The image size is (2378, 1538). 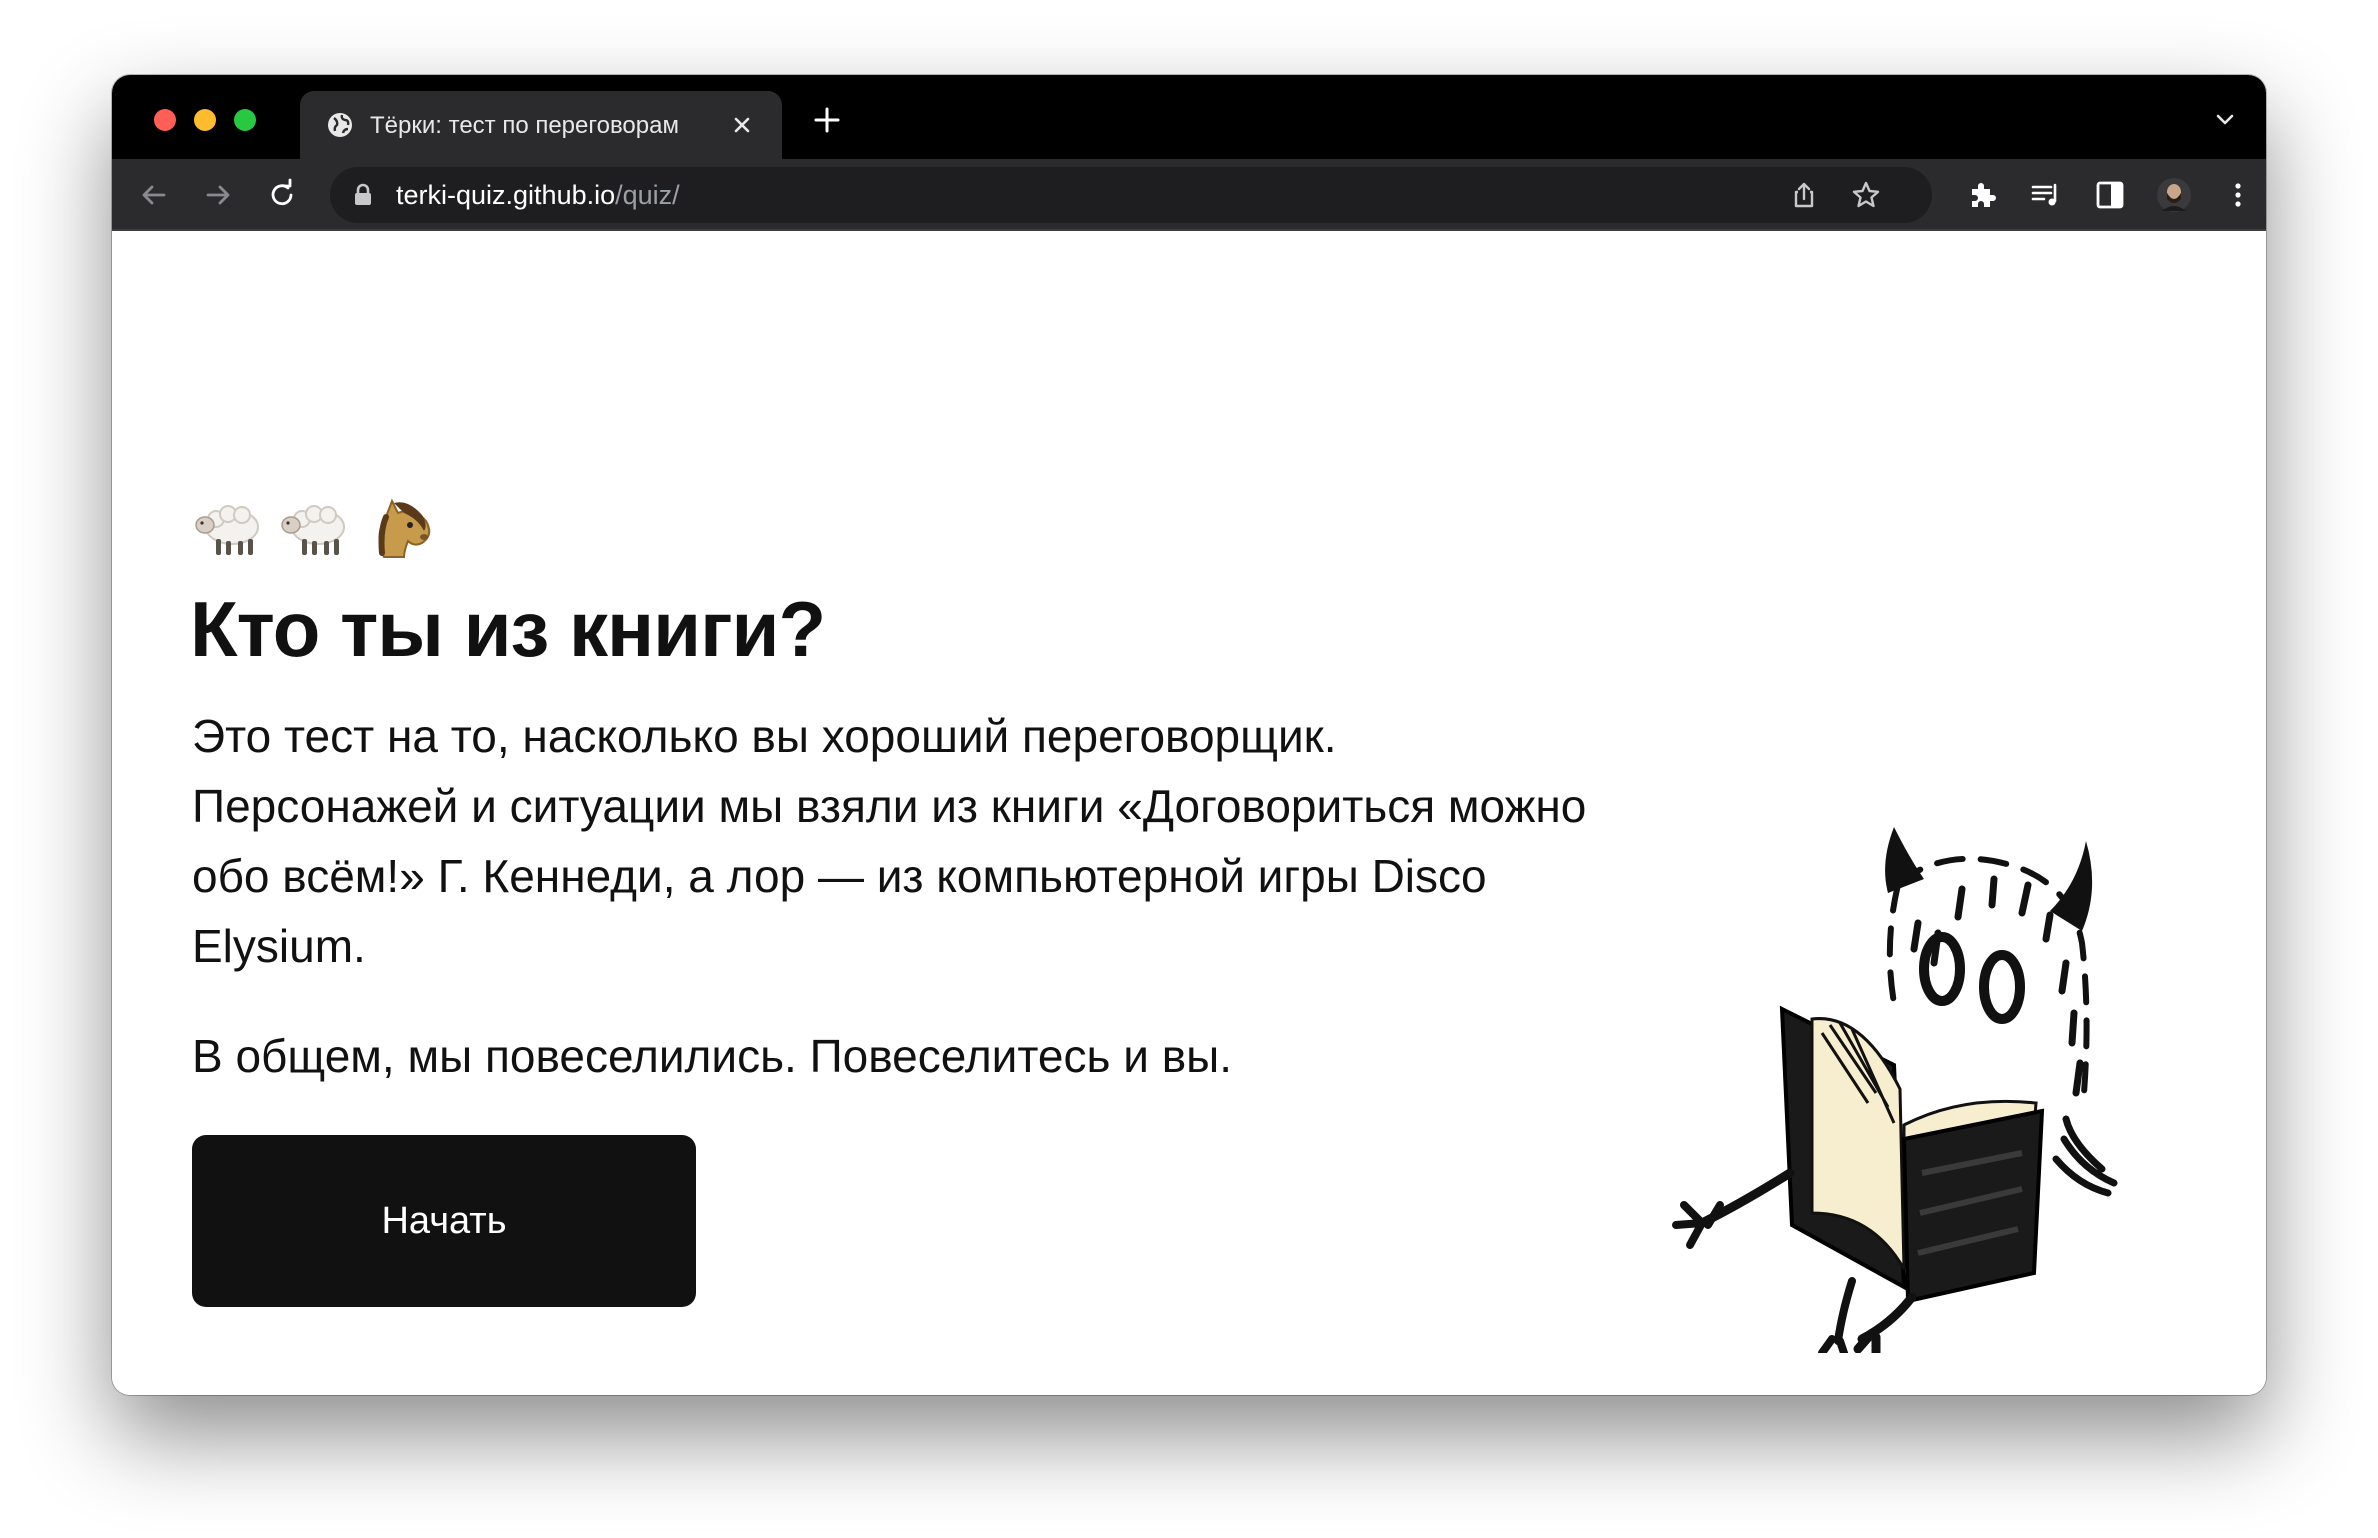 What do you see at coordinates (245, 120) in the screenshot?
I see `maximize-window-button` at bounding box center [245, 120].